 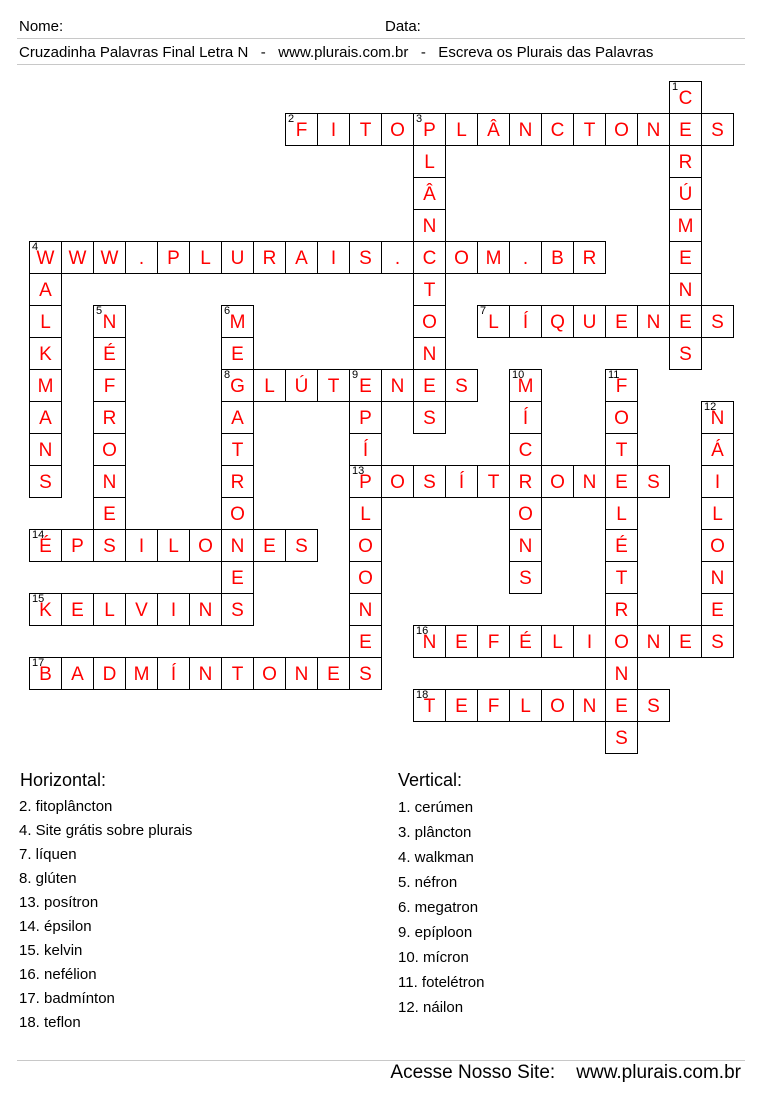 What do you see at coordinates (109, 353) in the screenshot?
I see `grid-cell: É` at bounding box center [109, 353].